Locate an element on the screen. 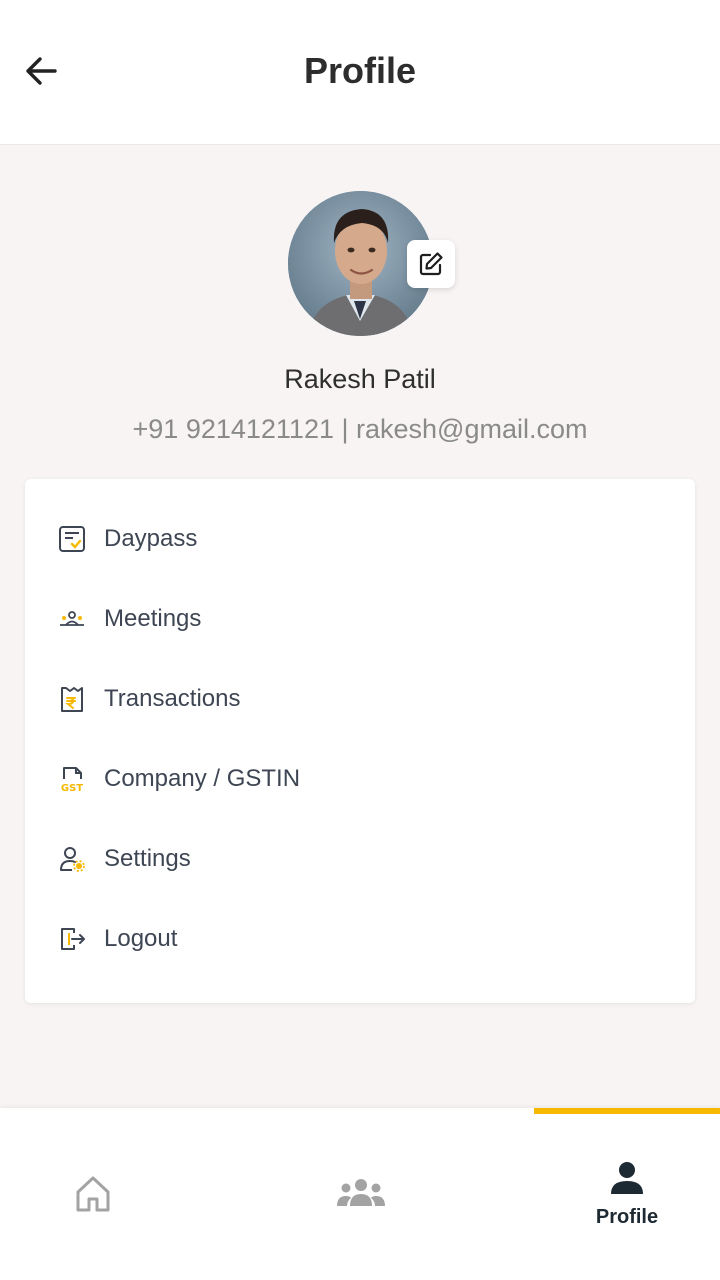 The height and width of the screenshot is (1280, 720). menu-item-label: Meetings is located at coordinates (153, 618).